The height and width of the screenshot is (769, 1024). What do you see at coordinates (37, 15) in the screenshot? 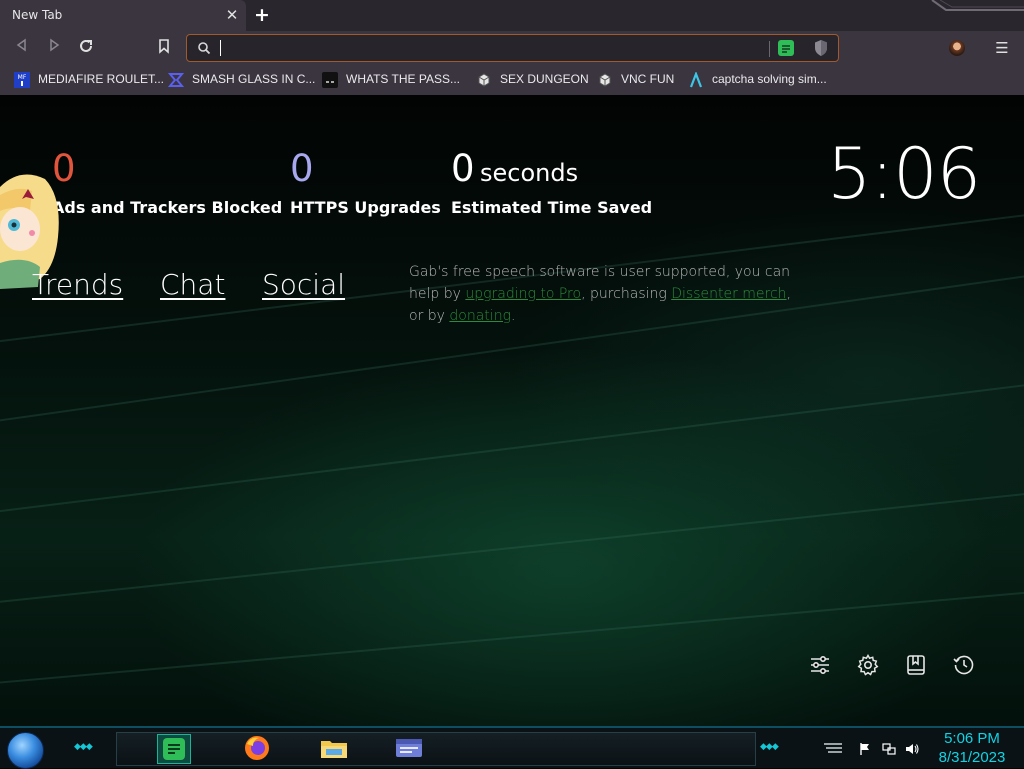
I see `tab-title: New Tab` at bounding box center [37, 15].